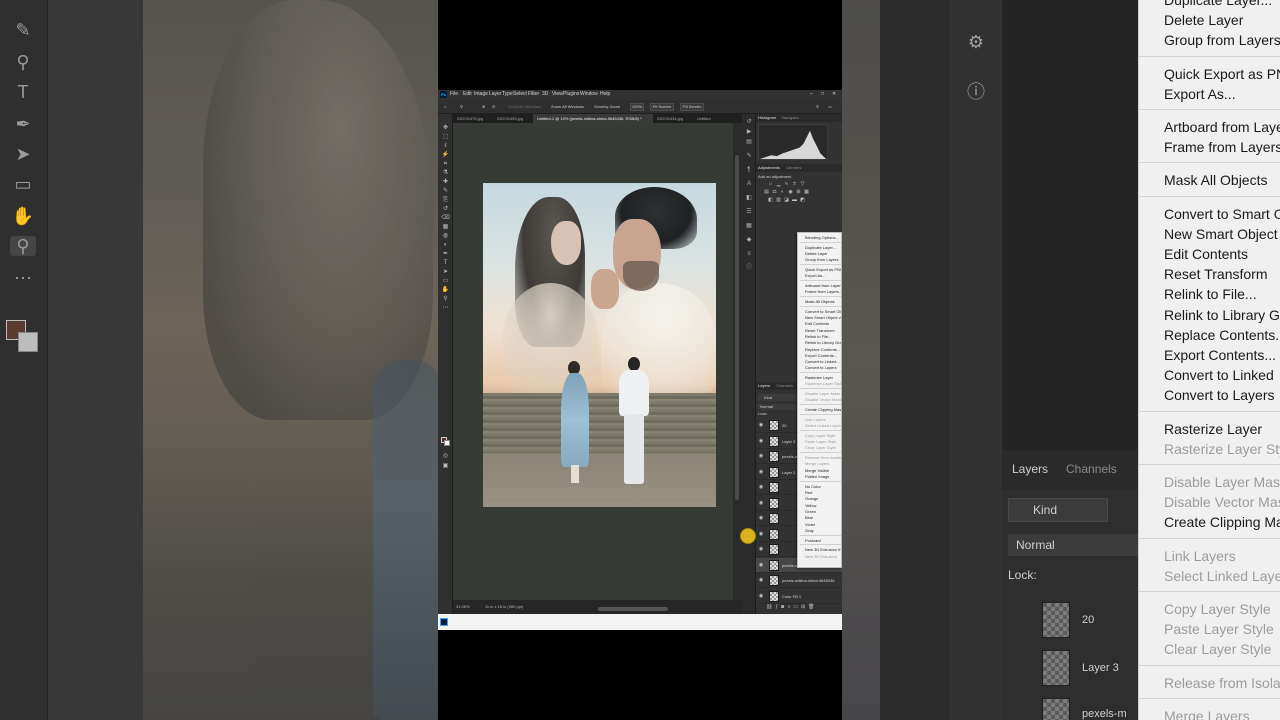 This screenshot has height=720, width=1280. I want to click on home-icon: ⌂, so click(445, 106).